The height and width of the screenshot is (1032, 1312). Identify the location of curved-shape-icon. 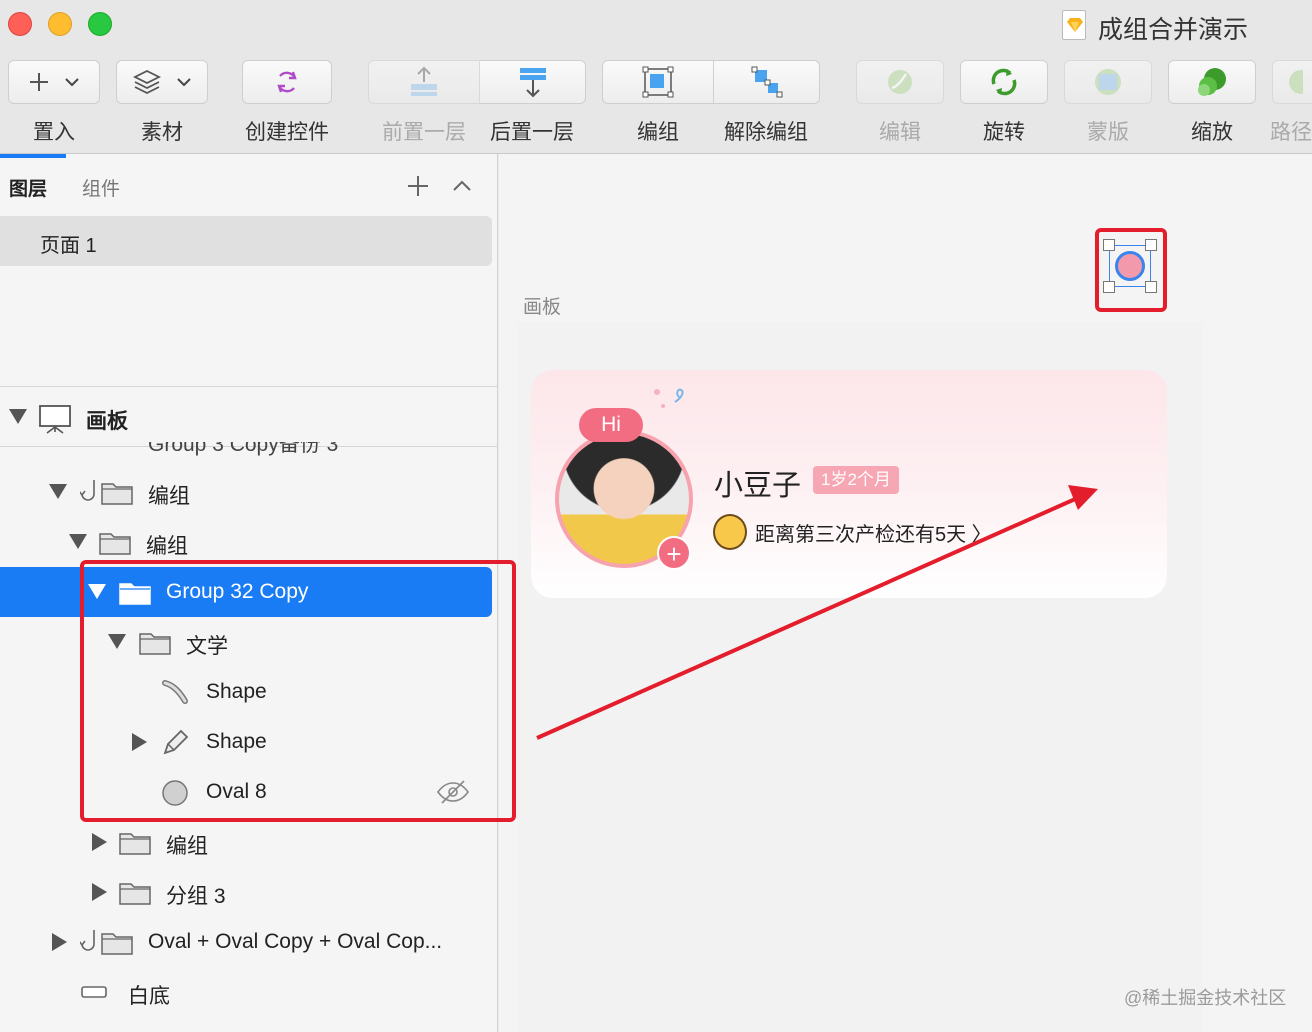
(175, 692).